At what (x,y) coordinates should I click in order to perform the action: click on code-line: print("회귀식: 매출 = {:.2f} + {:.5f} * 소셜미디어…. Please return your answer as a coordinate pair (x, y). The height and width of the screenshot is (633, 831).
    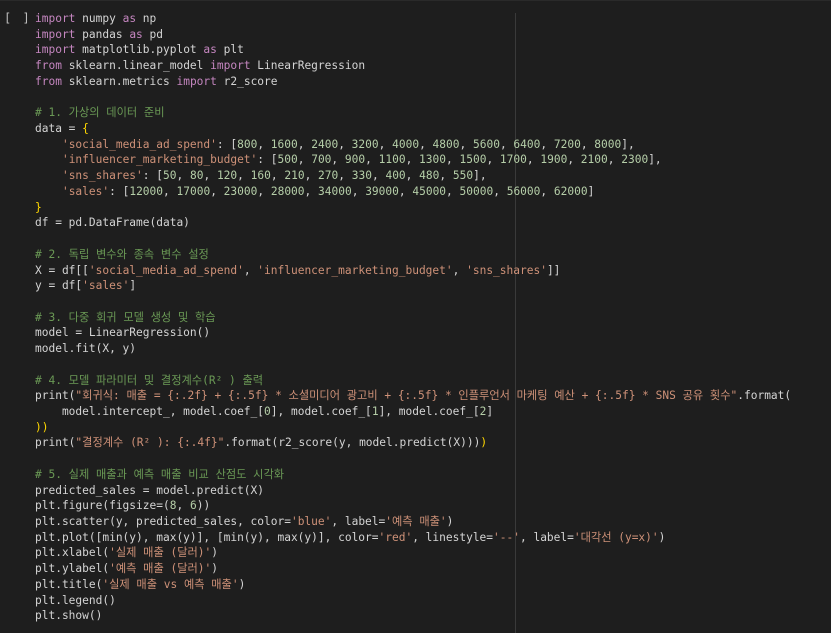
    Looking at the image, I should click on (433, 396).